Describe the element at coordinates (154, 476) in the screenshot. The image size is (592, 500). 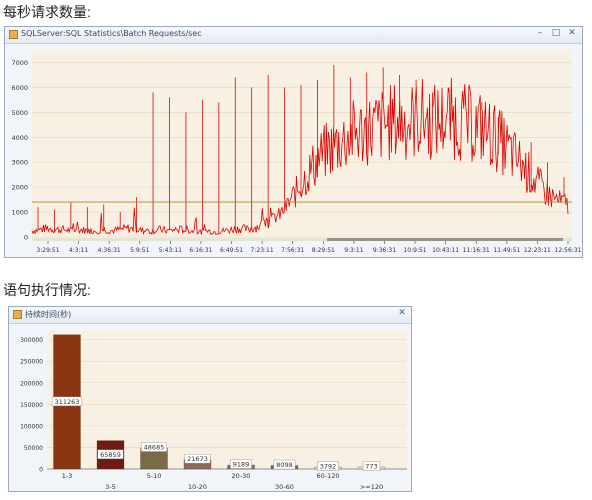
I see `x-category-label: 5-10` at that location.